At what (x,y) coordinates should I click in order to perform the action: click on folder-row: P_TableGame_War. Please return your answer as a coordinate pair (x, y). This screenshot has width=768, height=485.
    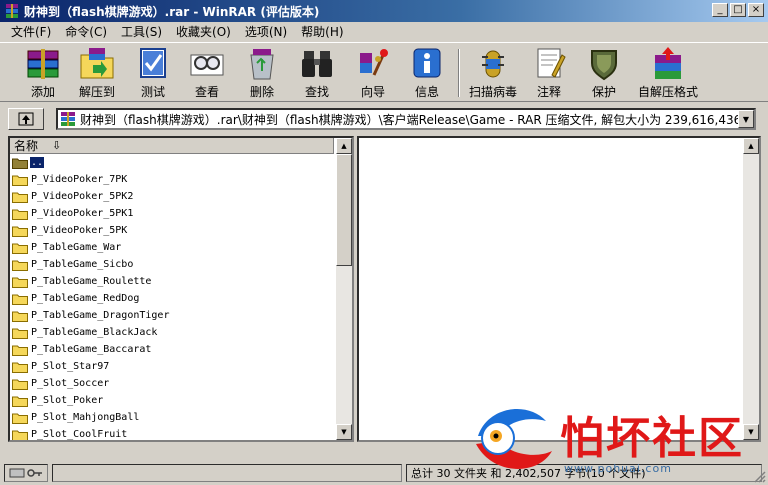
    Looking at the image, I should click on (173, 247).